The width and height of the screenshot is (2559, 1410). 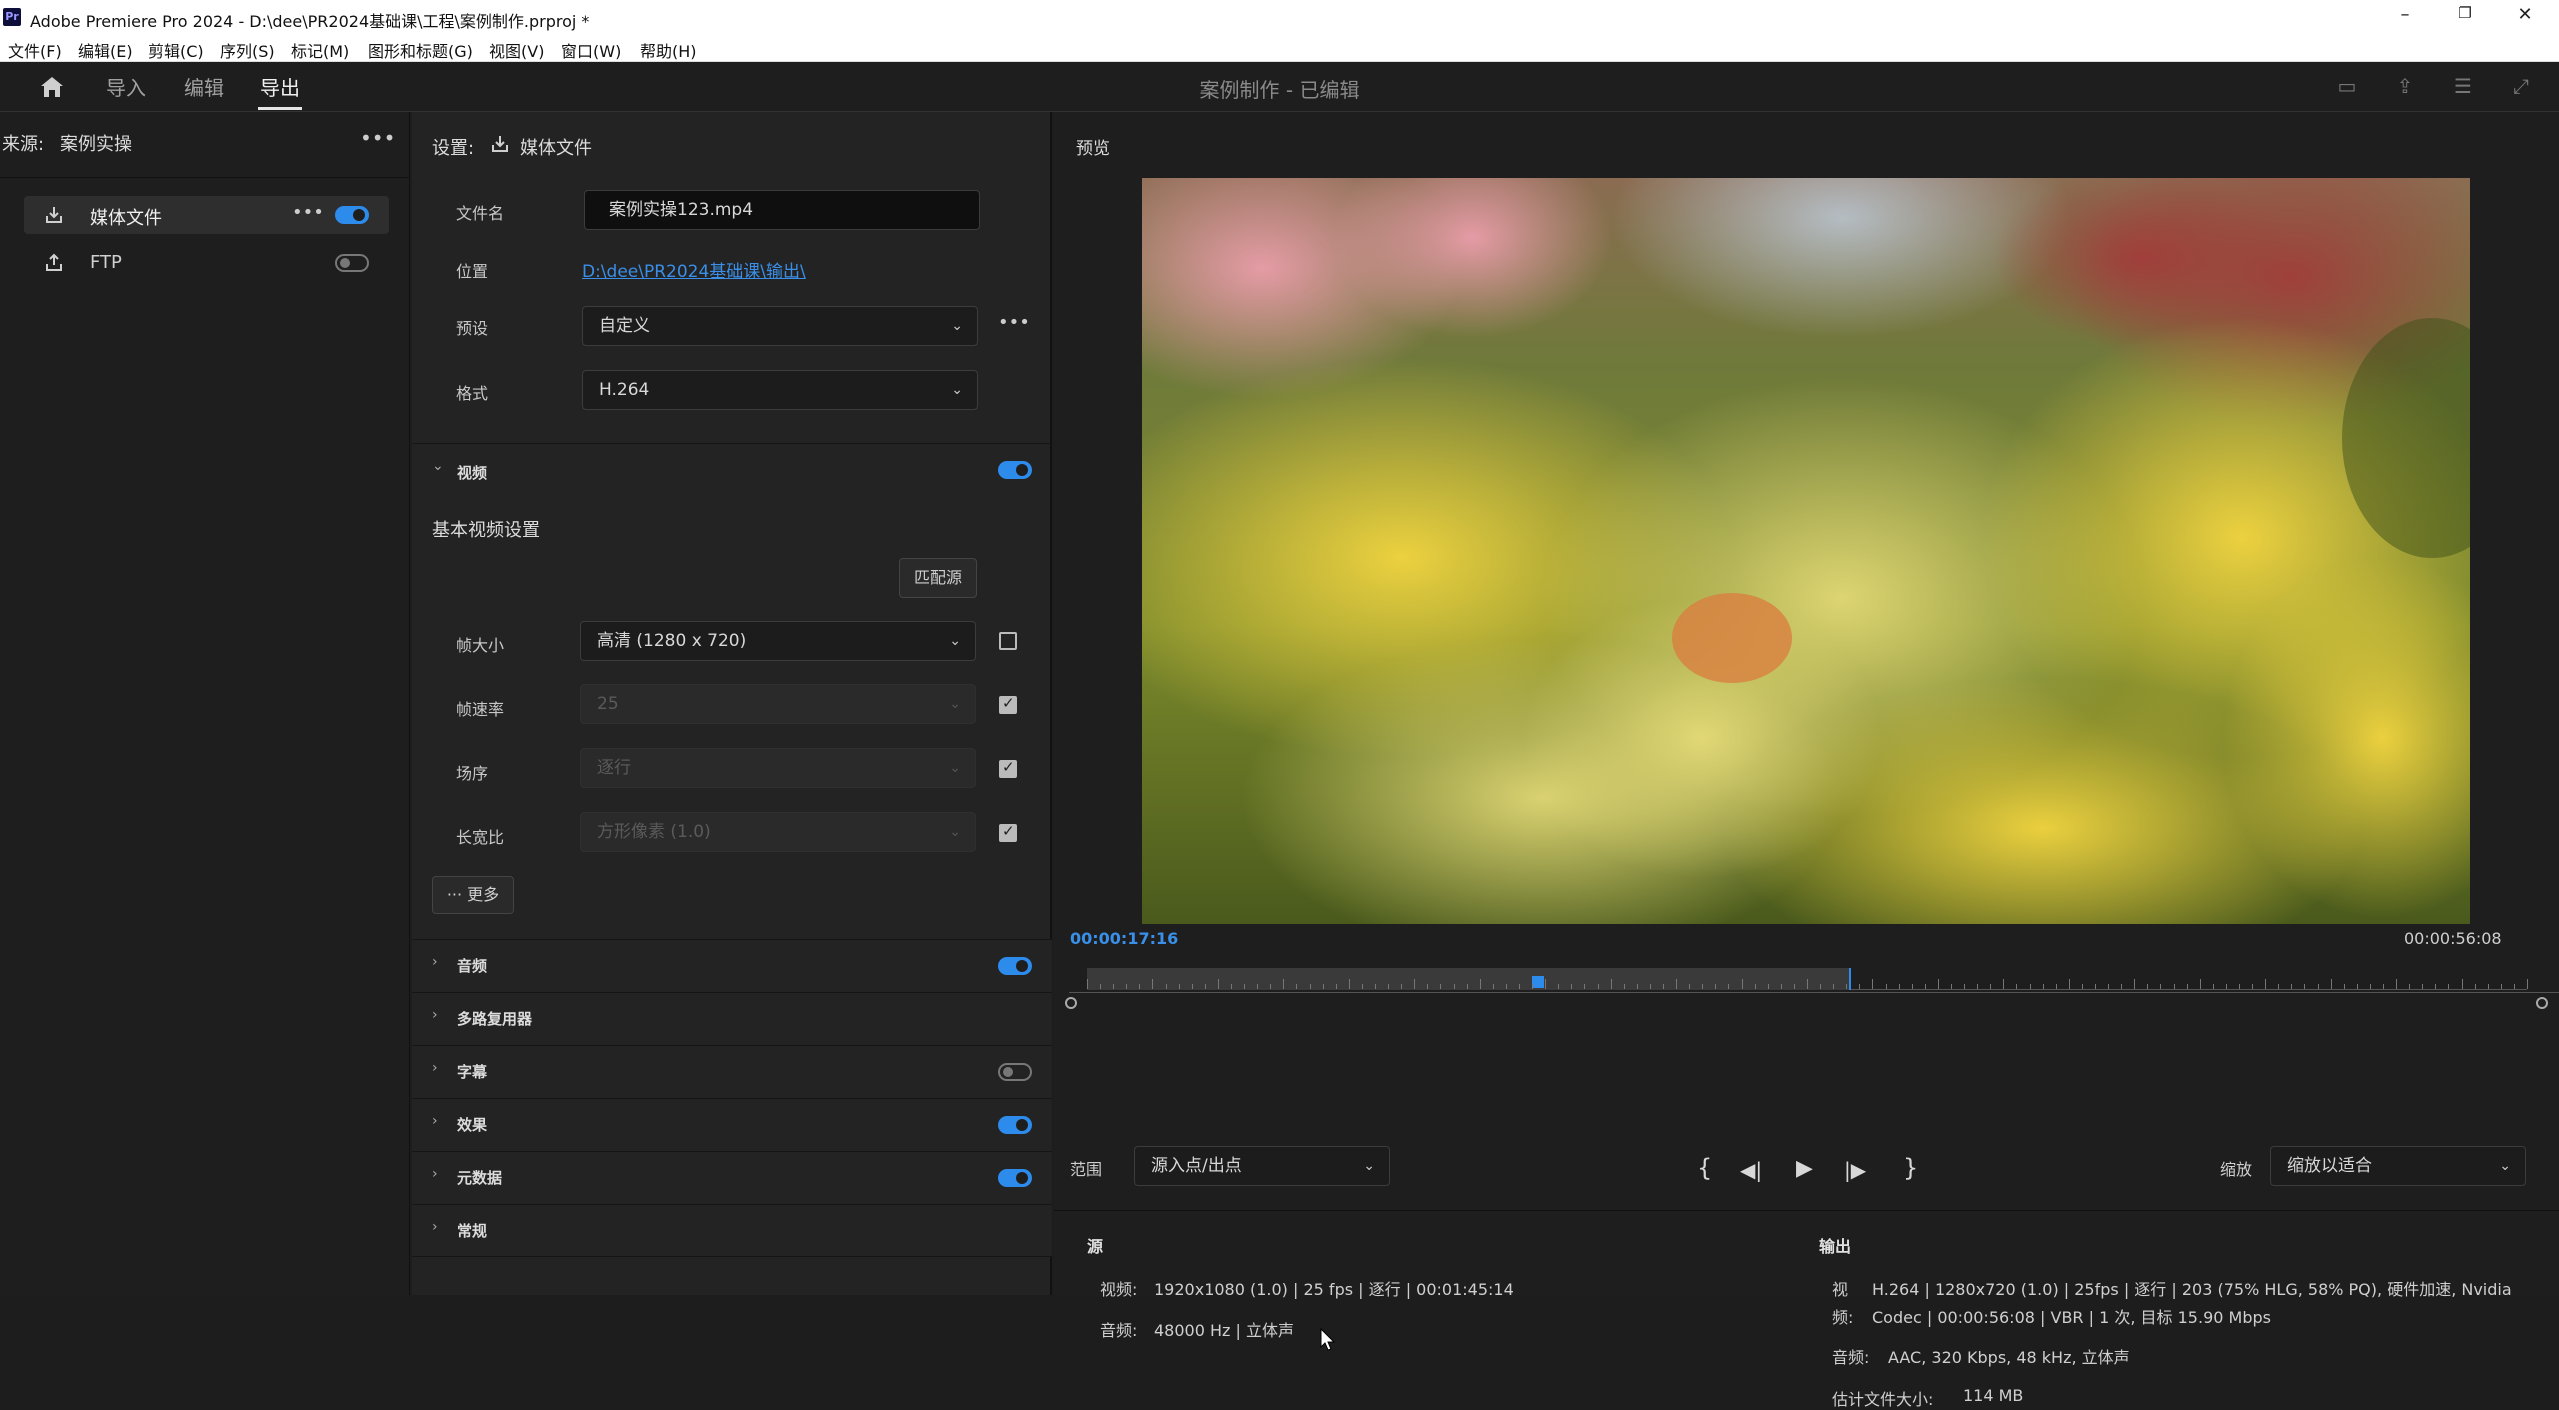 What do you see at coordinates (247, 50) in the screenshot?
I see `menu-sequence: 序列(S)` at bounding box center [247, 50].